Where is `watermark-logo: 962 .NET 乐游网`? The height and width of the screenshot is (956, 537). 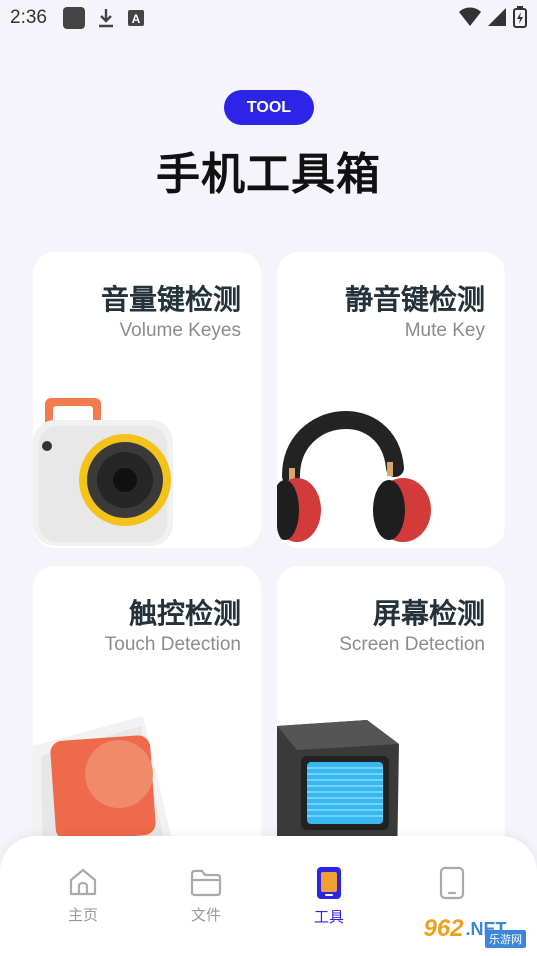 watermark-logo: 962 .NET 乐游网 is located at coordinates (465, 929).